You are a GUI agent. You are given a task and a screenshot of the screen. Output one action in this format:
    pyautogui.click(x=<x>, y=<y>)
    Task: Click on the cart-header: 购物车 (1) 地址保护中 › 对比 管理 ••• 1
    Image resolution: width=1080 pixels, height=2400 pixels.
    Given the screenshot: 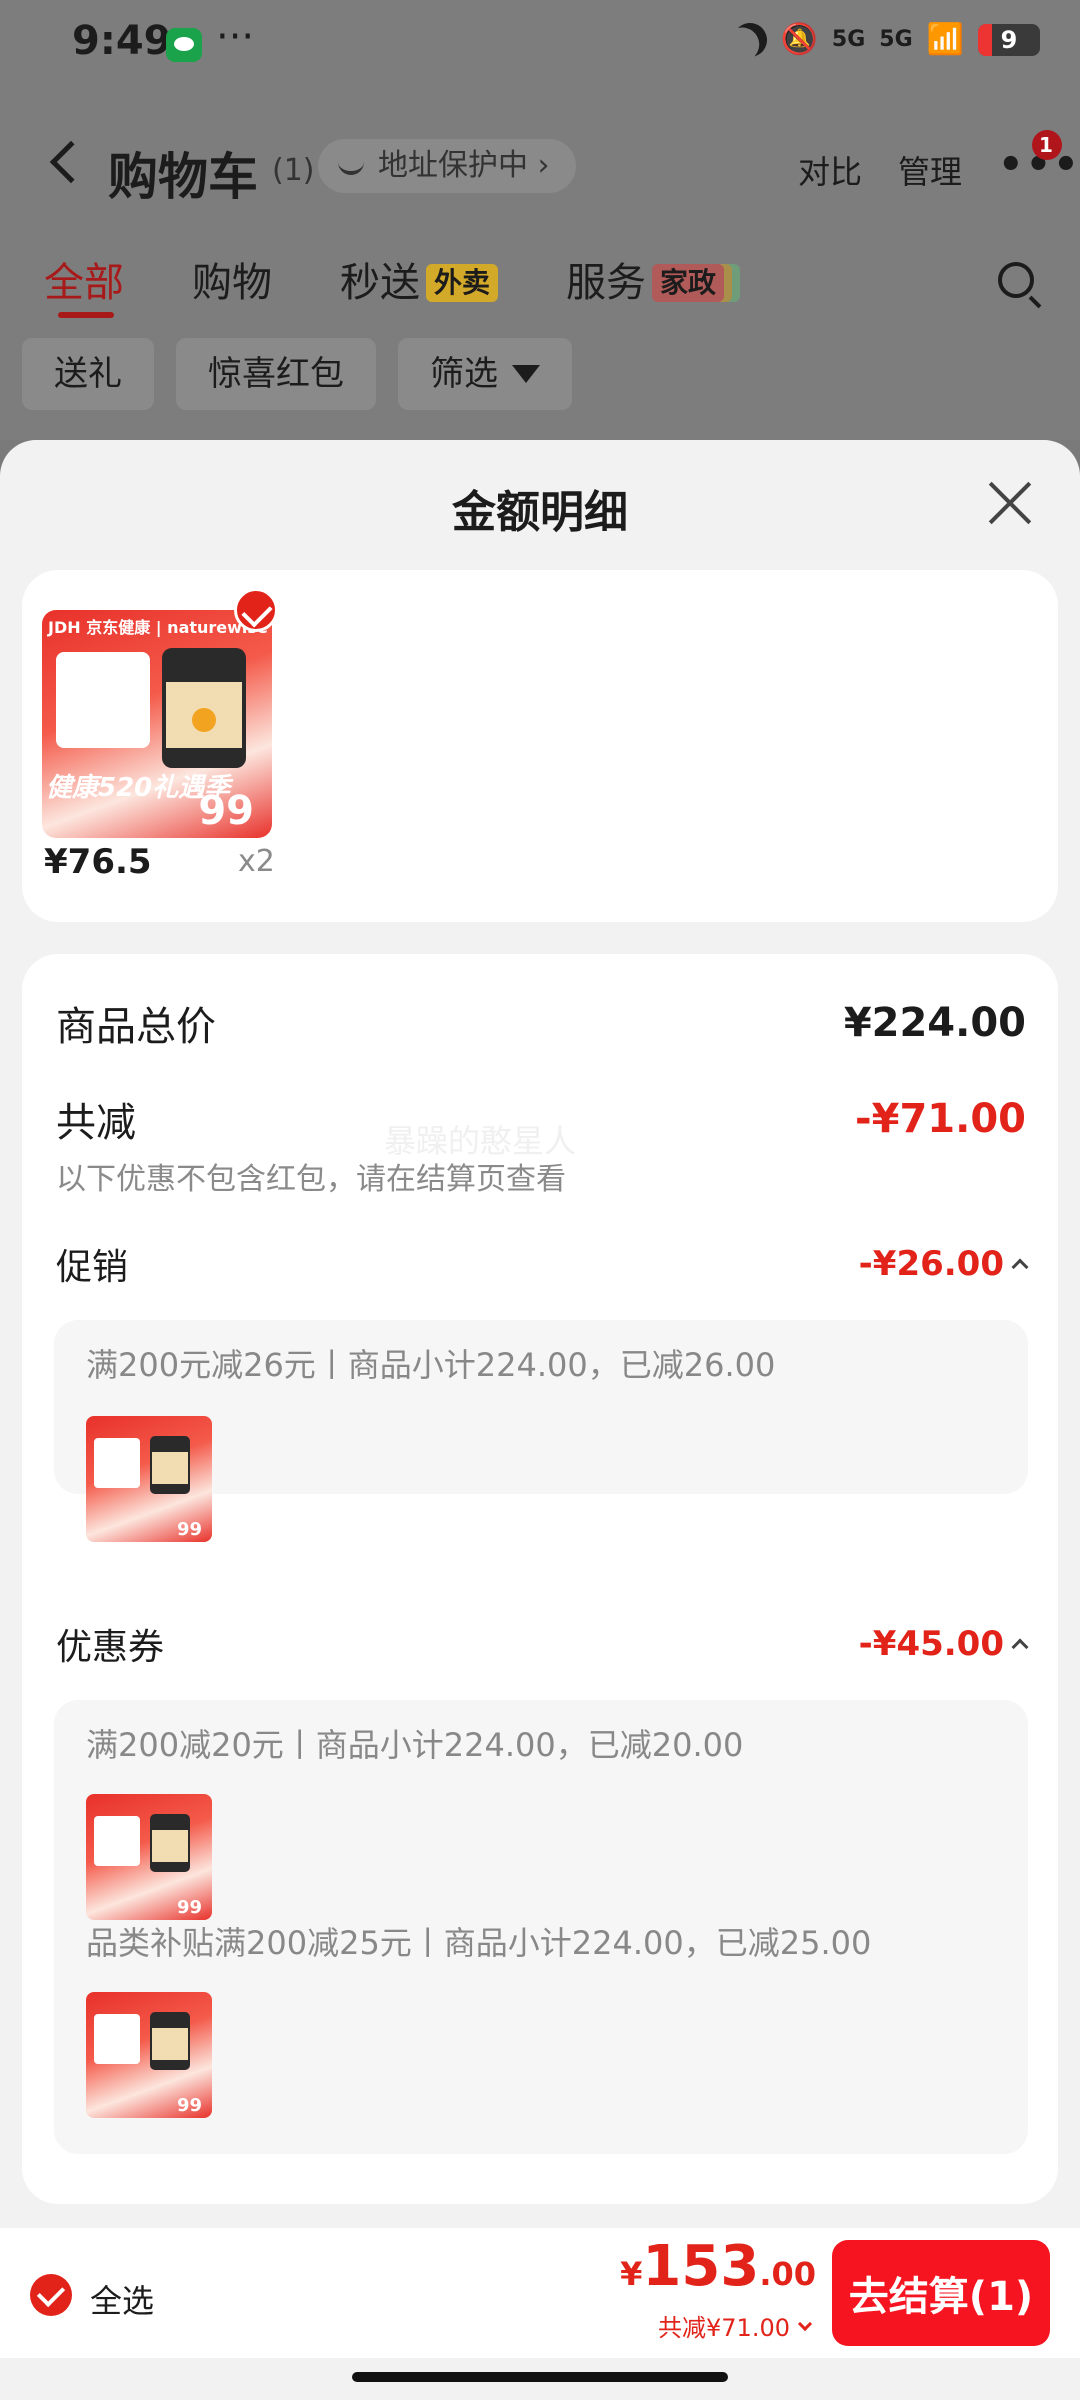 What is the action you would take?
    pyautogui.click(x=540, y=170)
    